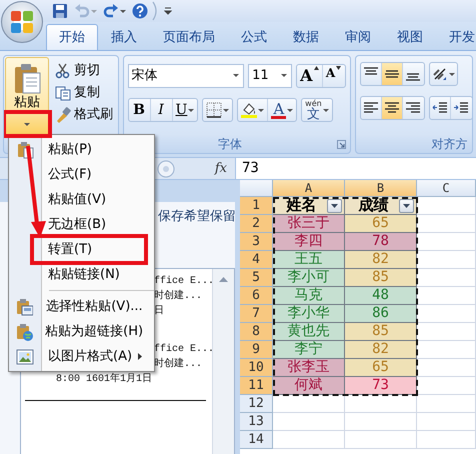 Image resolution: width=476 pixels, height=454 pixels. What do you see at coordinates (27, 85) in the screenshot?
I see `paste-button: 粘贴` at bounding box center [27, 85].